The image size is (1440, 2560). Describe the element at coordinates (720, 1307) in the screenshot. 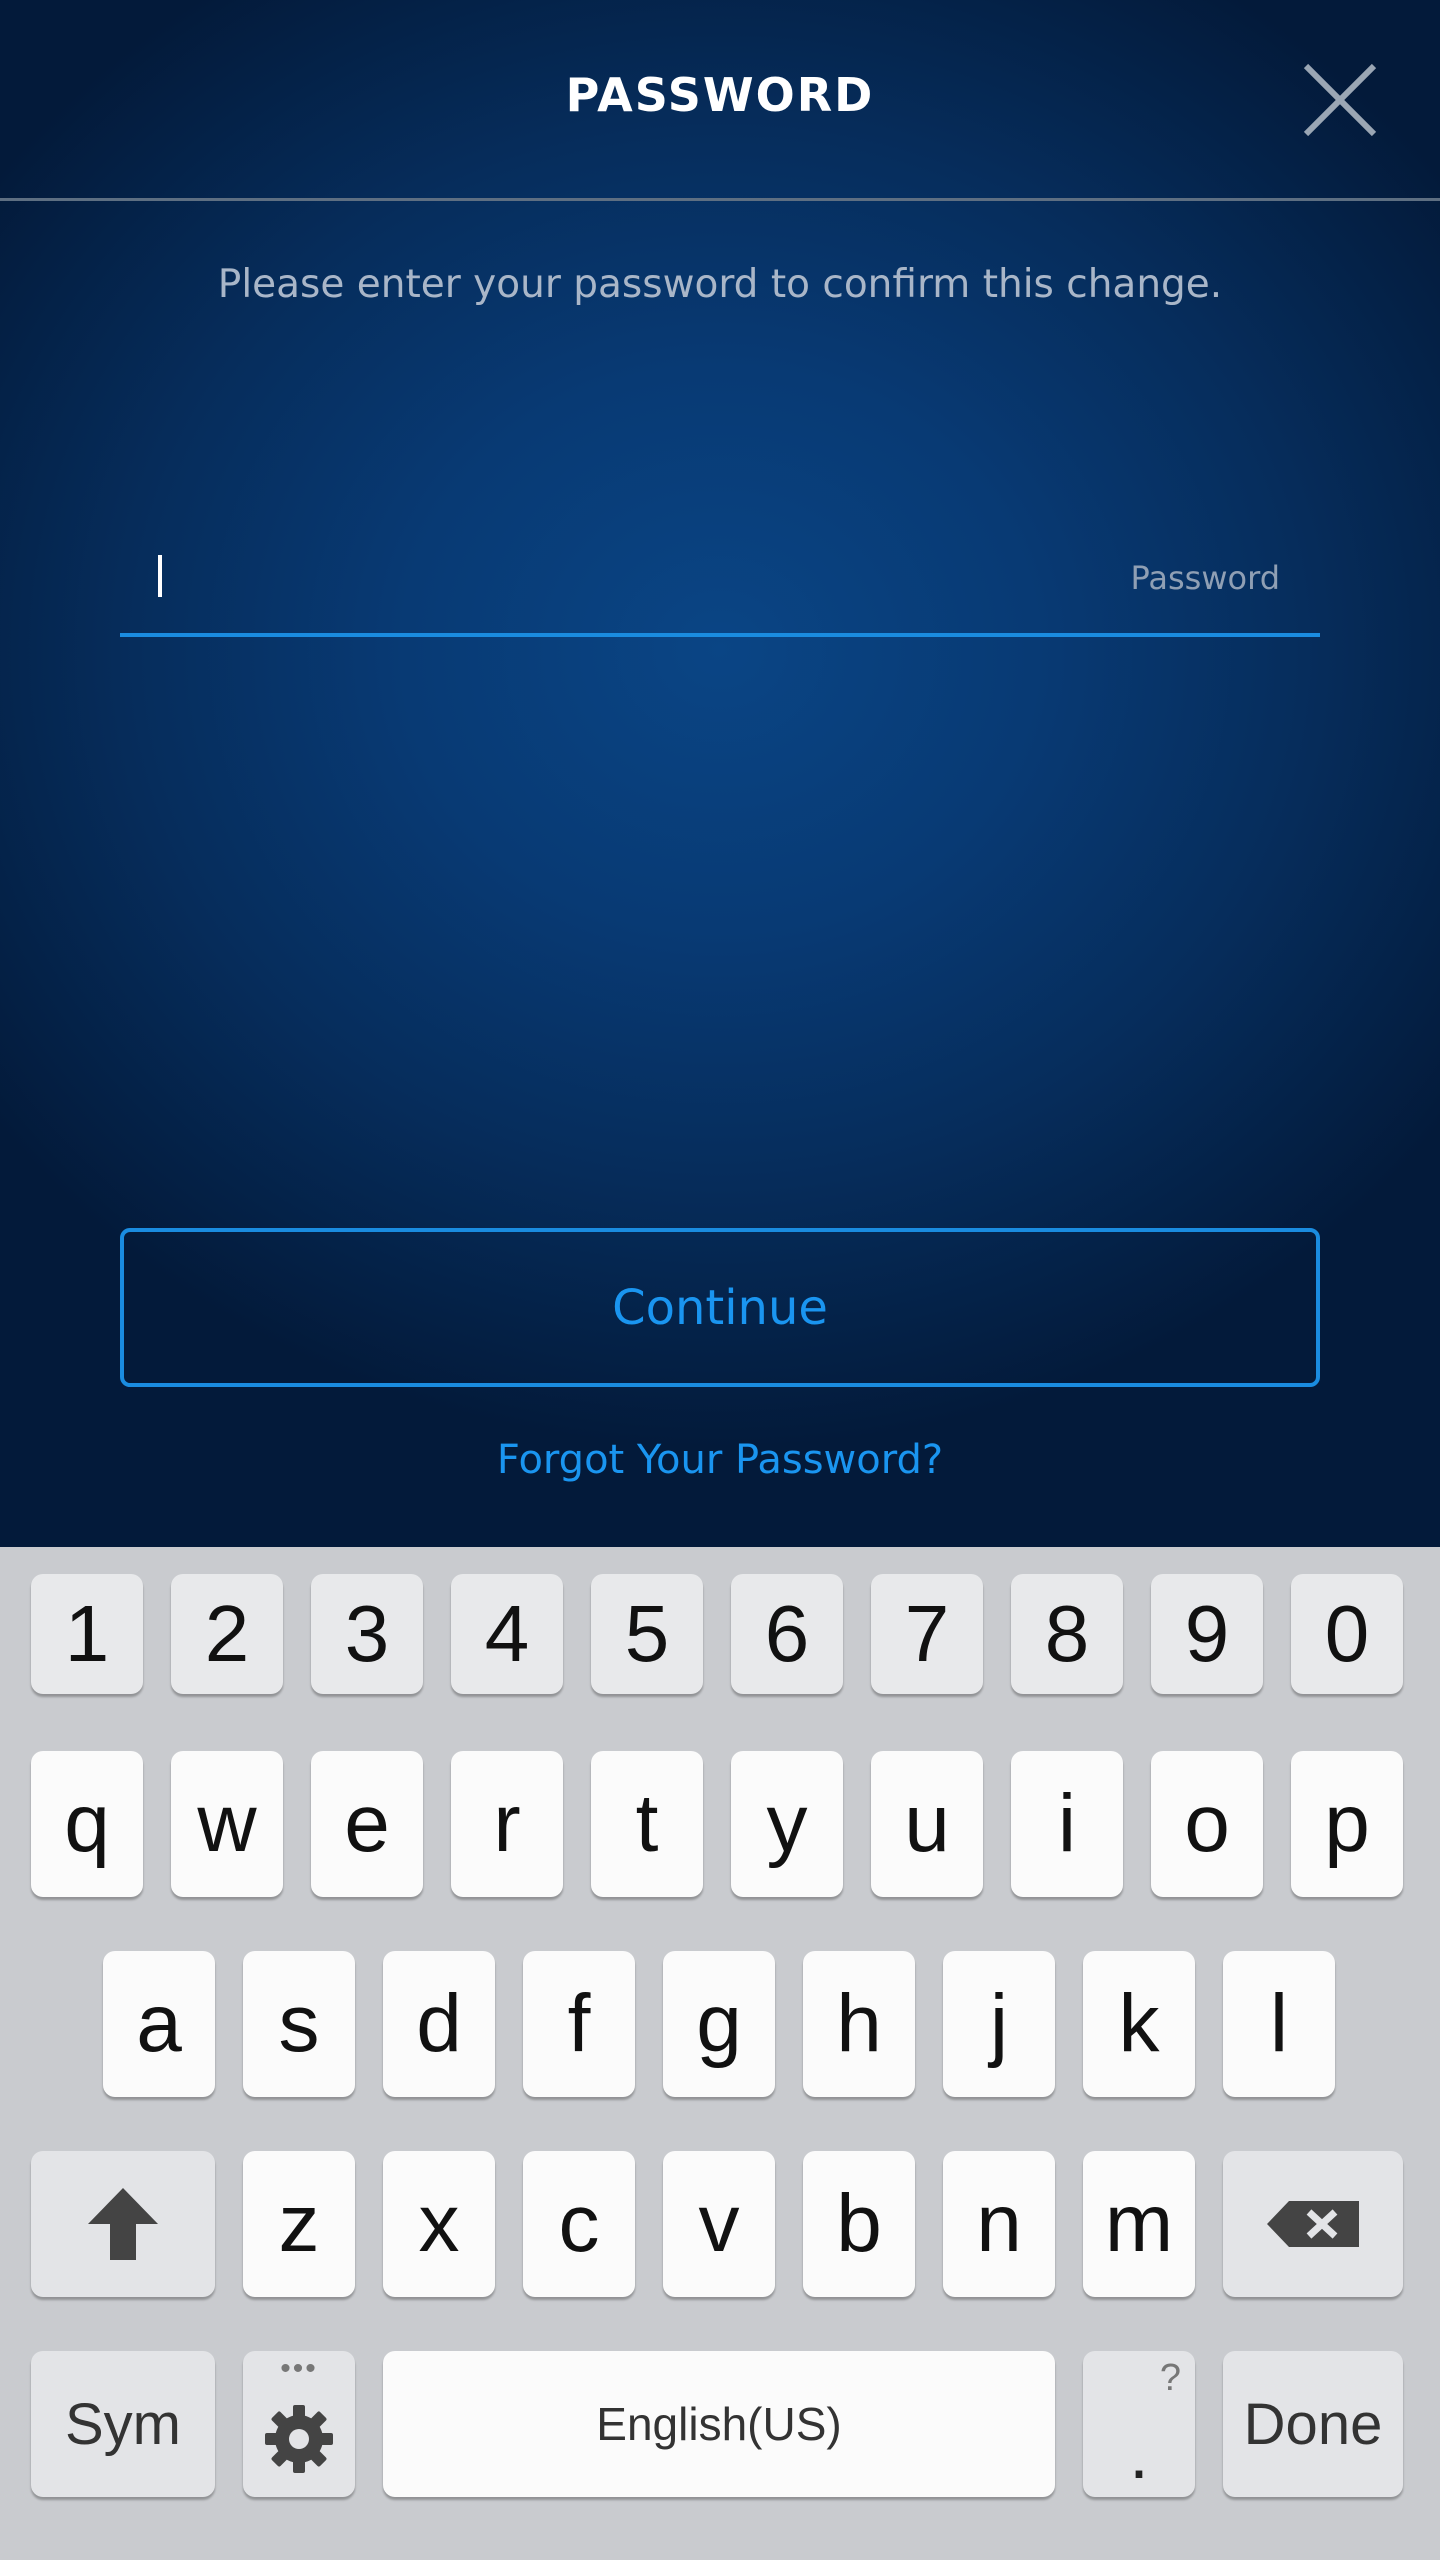

I see `continue-button: Continue` at that location.